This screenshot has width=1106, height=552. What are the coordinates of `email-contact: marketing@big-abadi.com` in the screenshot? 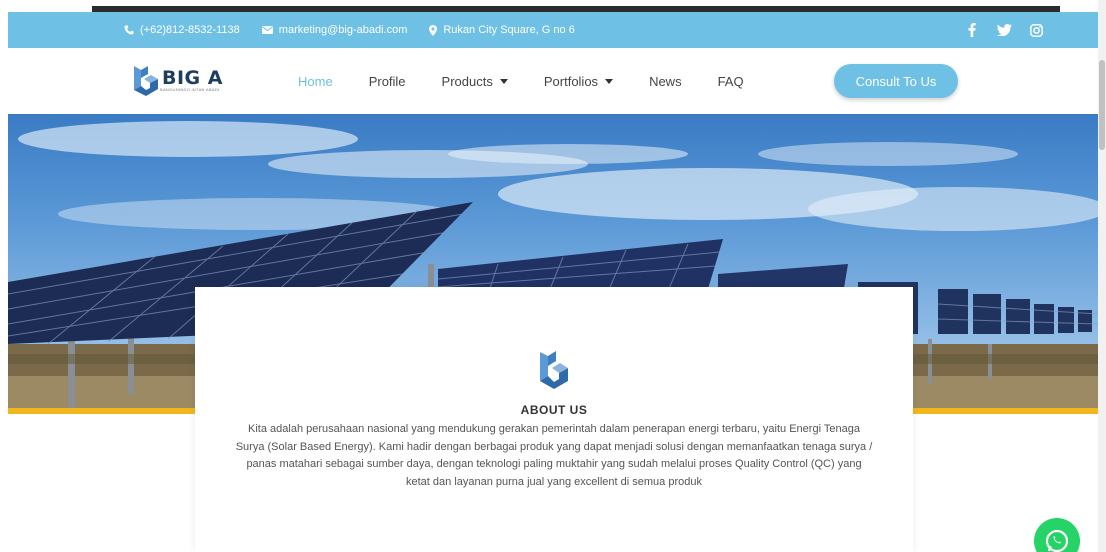 It's located at (334, 30).